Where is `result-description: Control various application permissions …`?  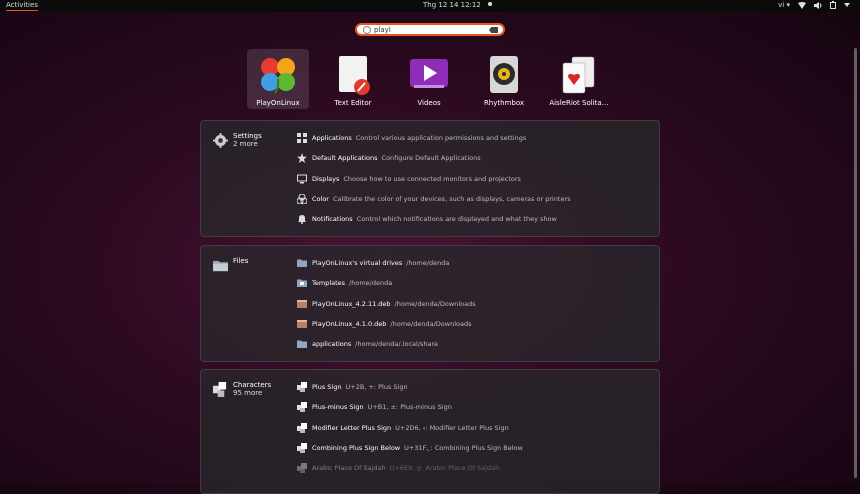 result-description: Control various application permissions … is located at coordinates (441, 138).